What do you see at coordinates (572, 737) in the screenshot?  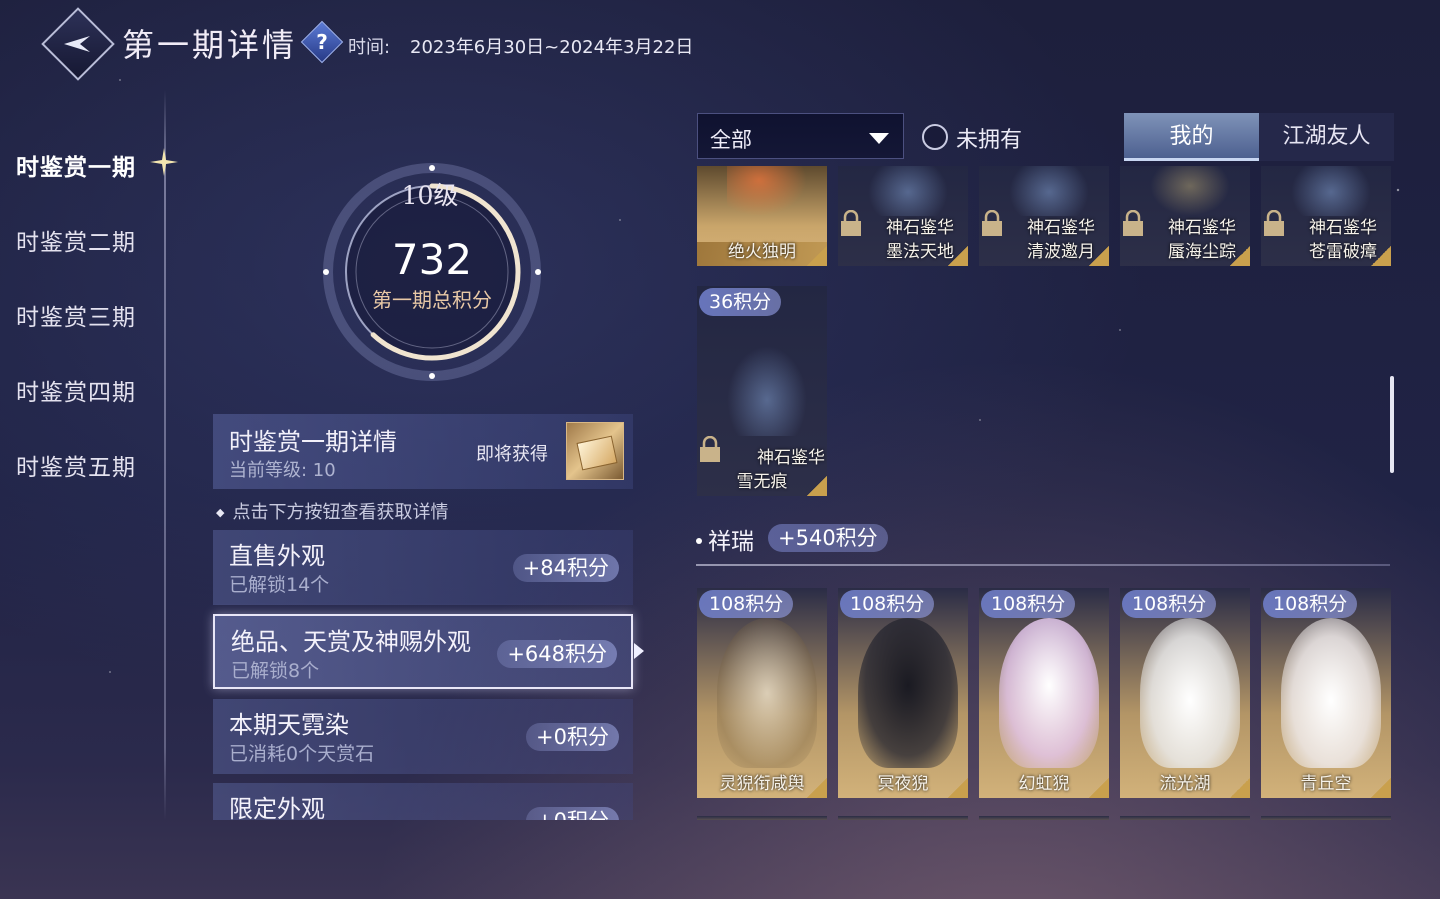 I see `category-points: +0积分` at bounding box center [572, 737].